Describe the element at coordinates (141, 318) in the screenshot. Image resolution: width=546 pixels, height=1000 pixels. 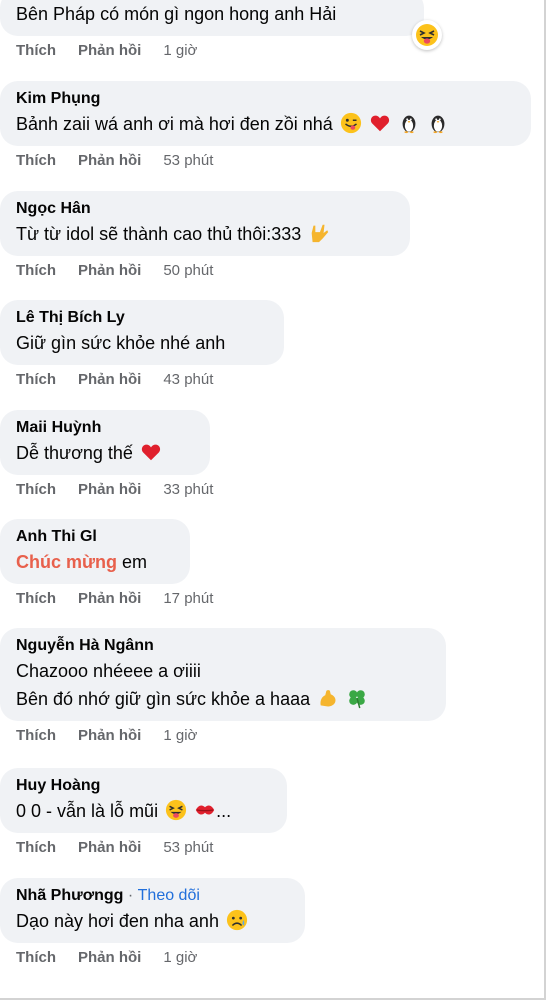
I see `comment-author: Lê Thị Bích Ly` at that location.